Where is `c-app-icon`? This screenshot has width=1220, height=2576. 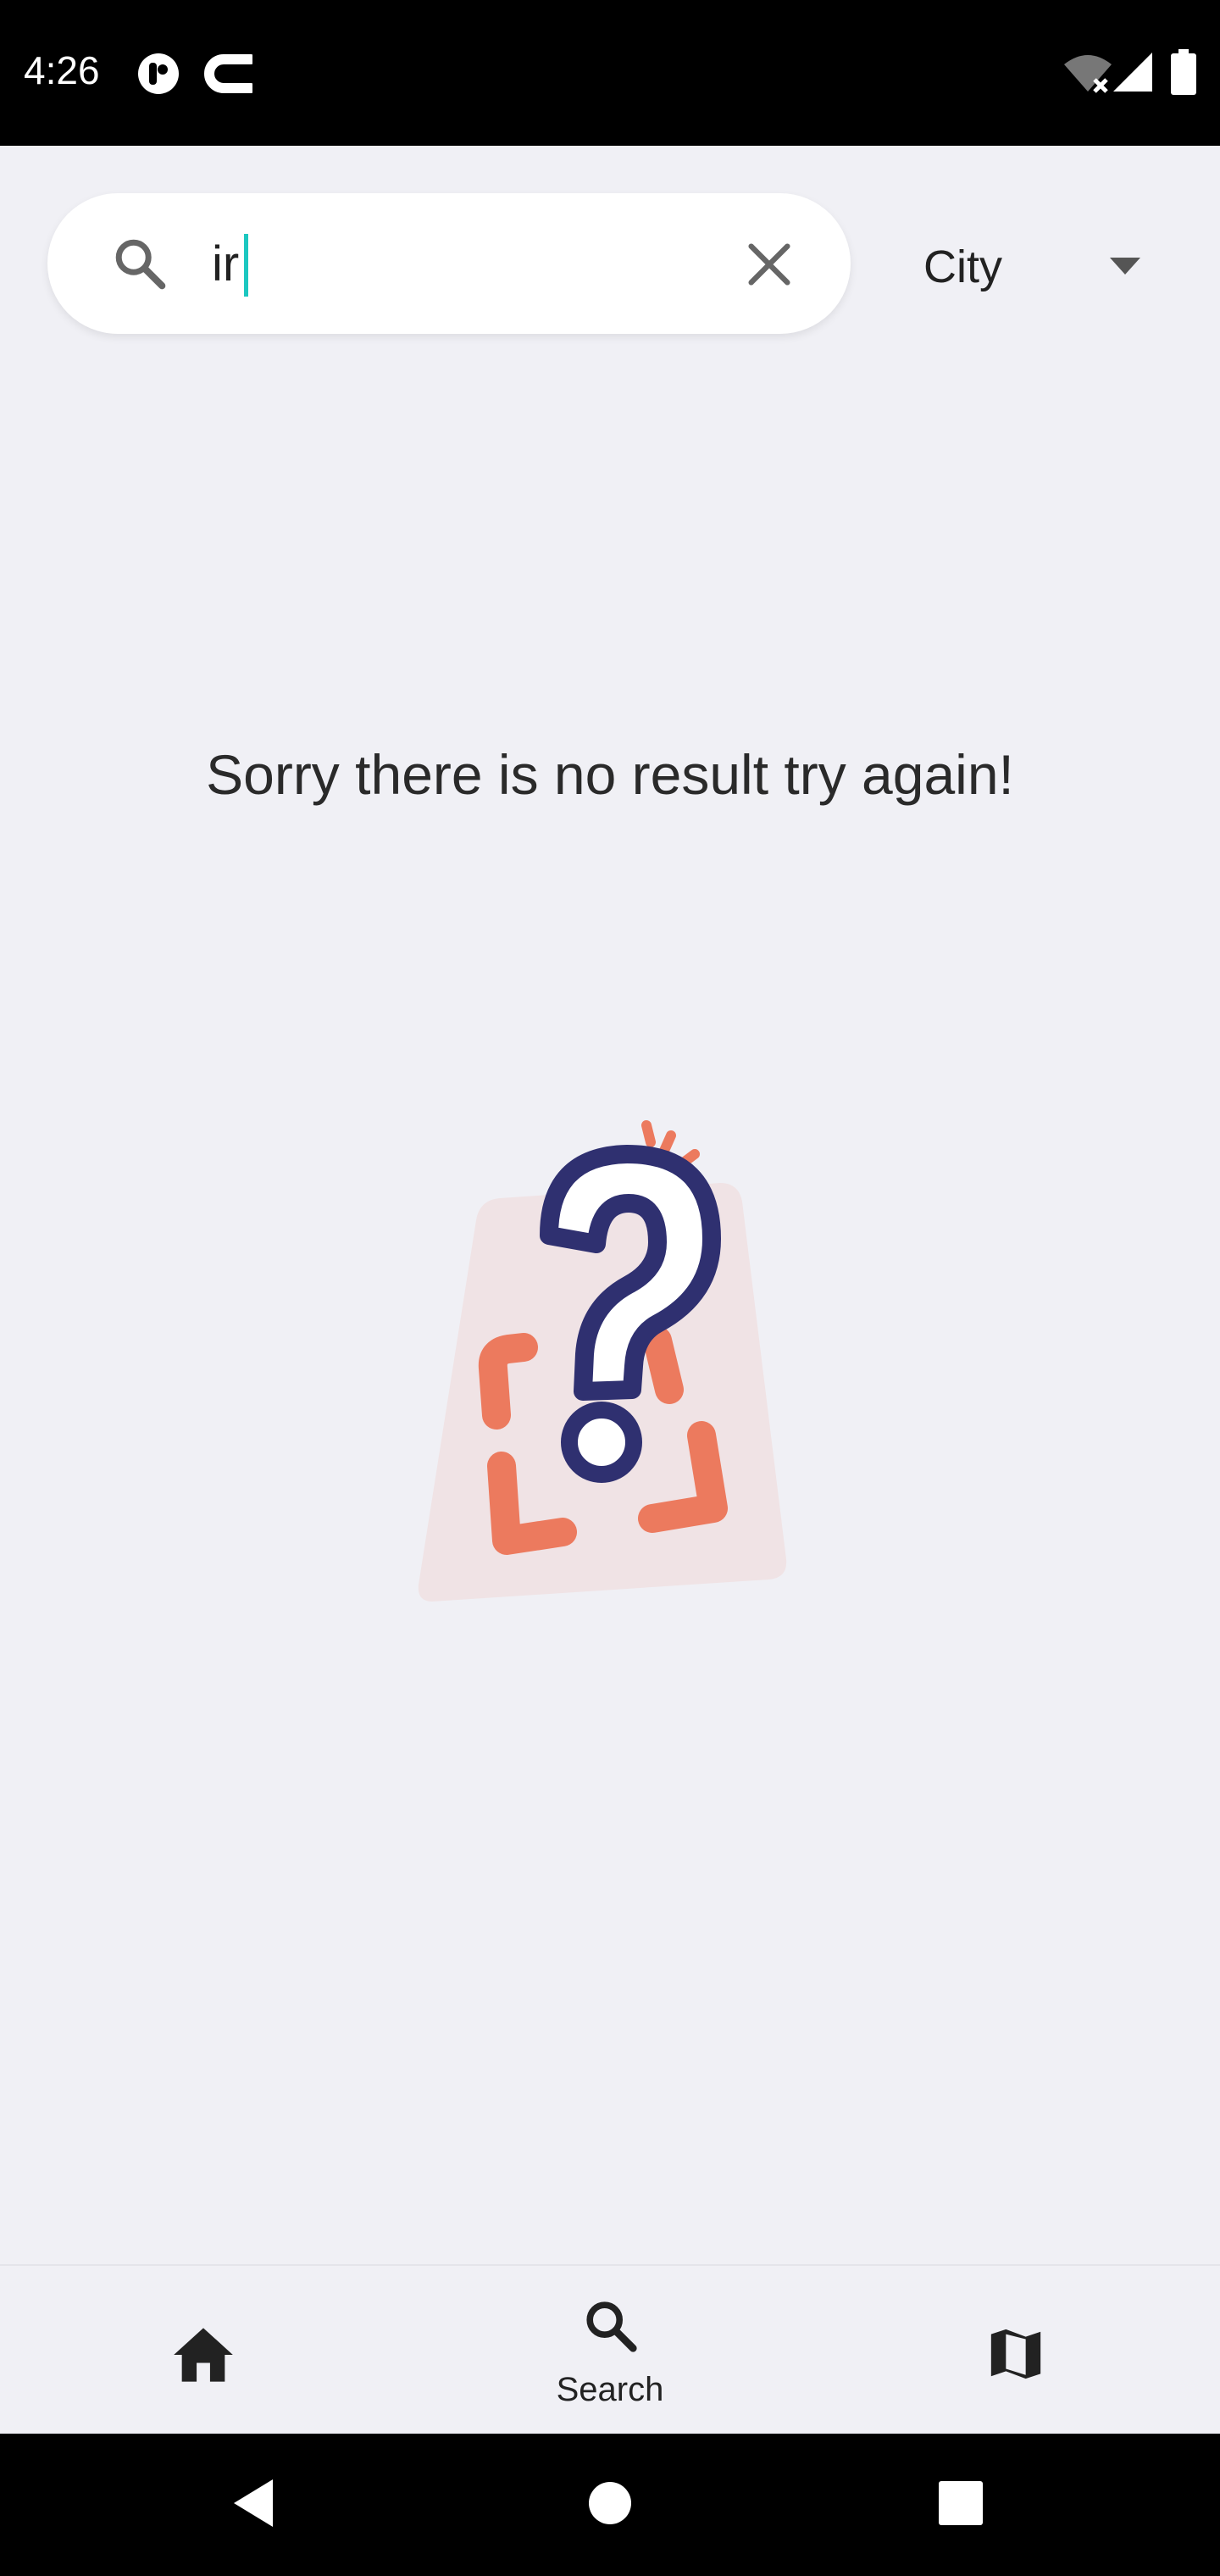 c-app-icon is located at coordinates (228, 73).